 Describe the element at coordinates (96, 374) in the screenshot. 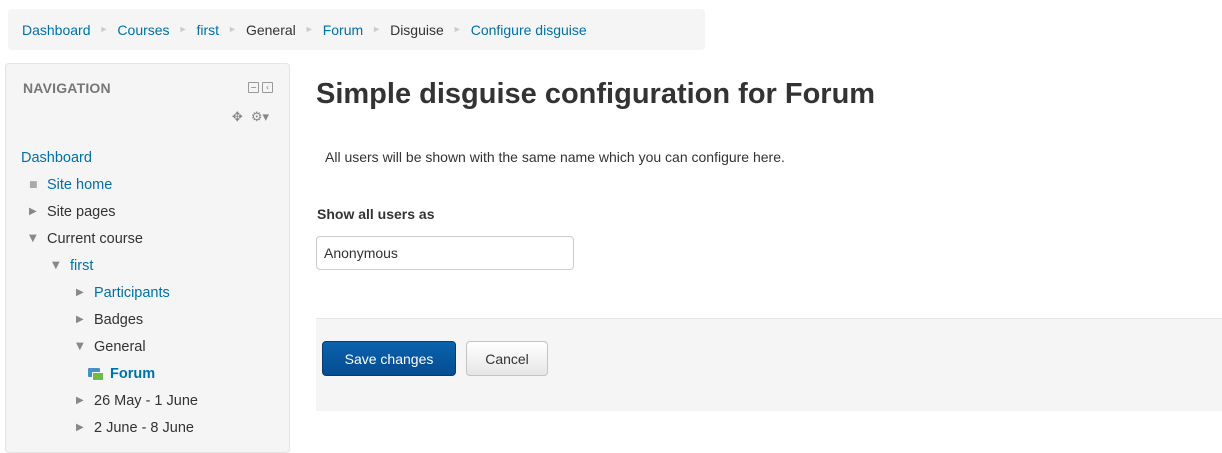

I see `forum-icon` at that location.